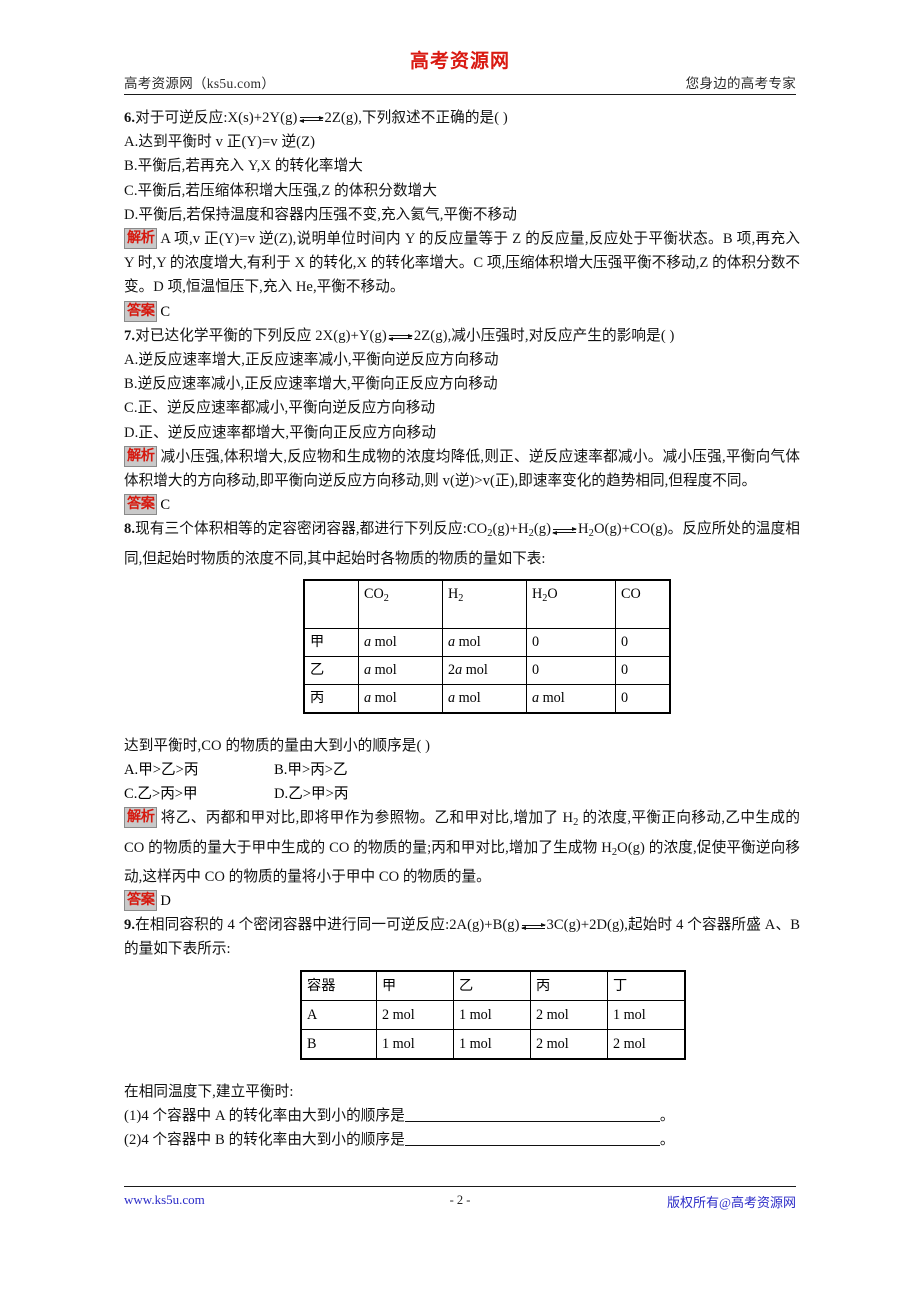 Image resolution: width=920 pixels, height=1302 pixels. Describe the element at coordinates (130, 529) in the screenshot. I see `question-8-number: 8.` at that location.